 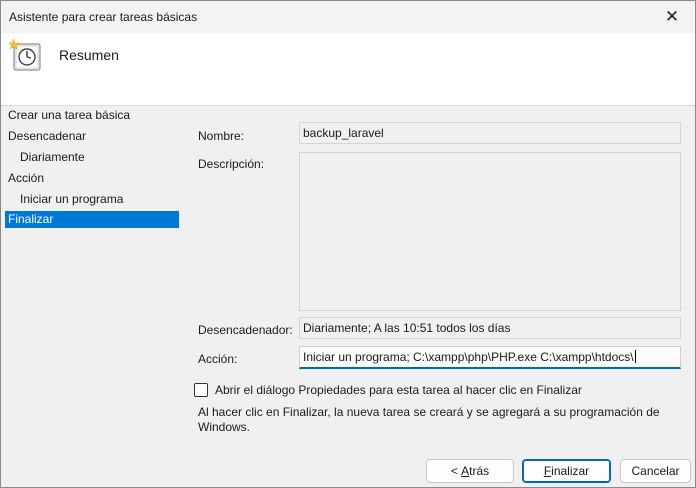 What do you see at coordinates (92, 219) in the screenshot?
I see `nav-item-finalizar: Finalizar` at bounding box center [92, 219].